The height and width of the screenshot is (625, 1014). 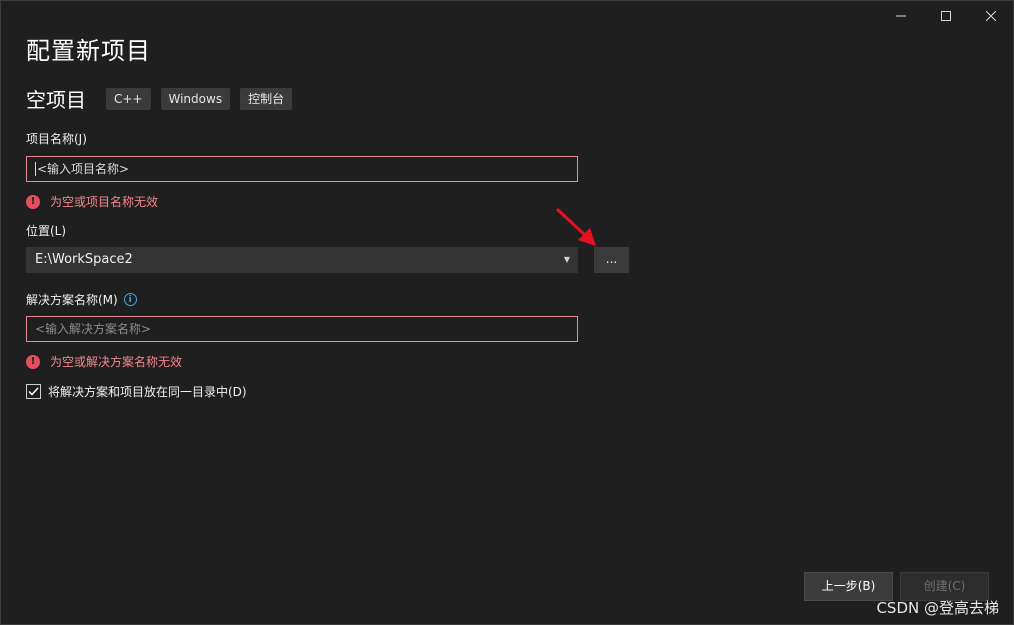 I want to click on close-icon, so click(x=990, y=16).